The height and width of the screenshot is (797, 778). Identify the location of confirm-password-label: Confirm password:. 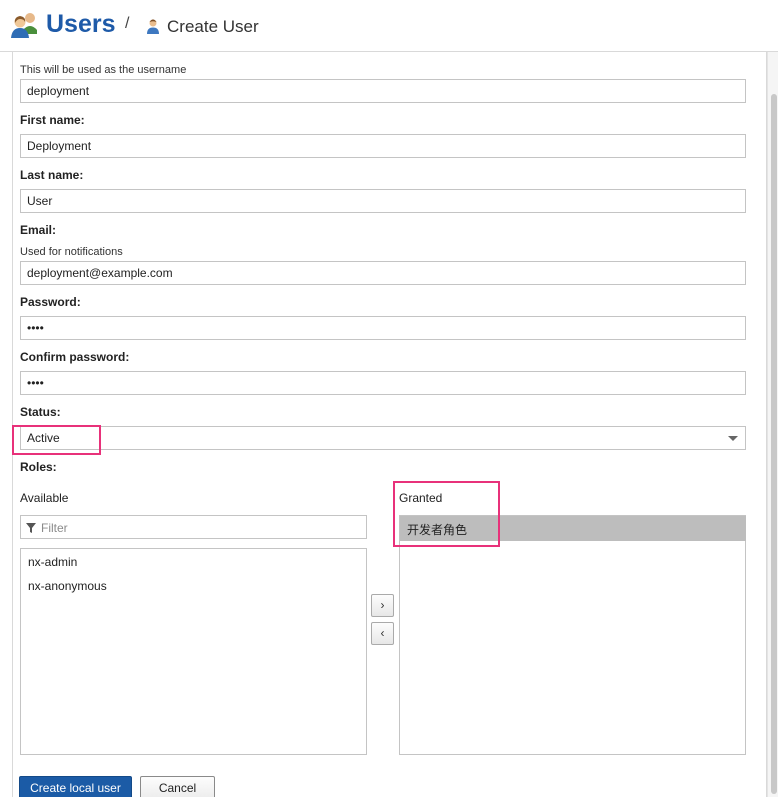
(75, 357).